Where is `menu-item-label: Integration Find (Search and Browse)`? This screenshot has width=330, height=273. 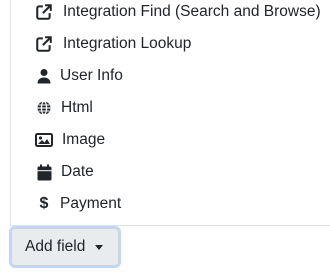
menu-item-label: Integration Find (Search and Browse) is located at coordinates (192, 11).